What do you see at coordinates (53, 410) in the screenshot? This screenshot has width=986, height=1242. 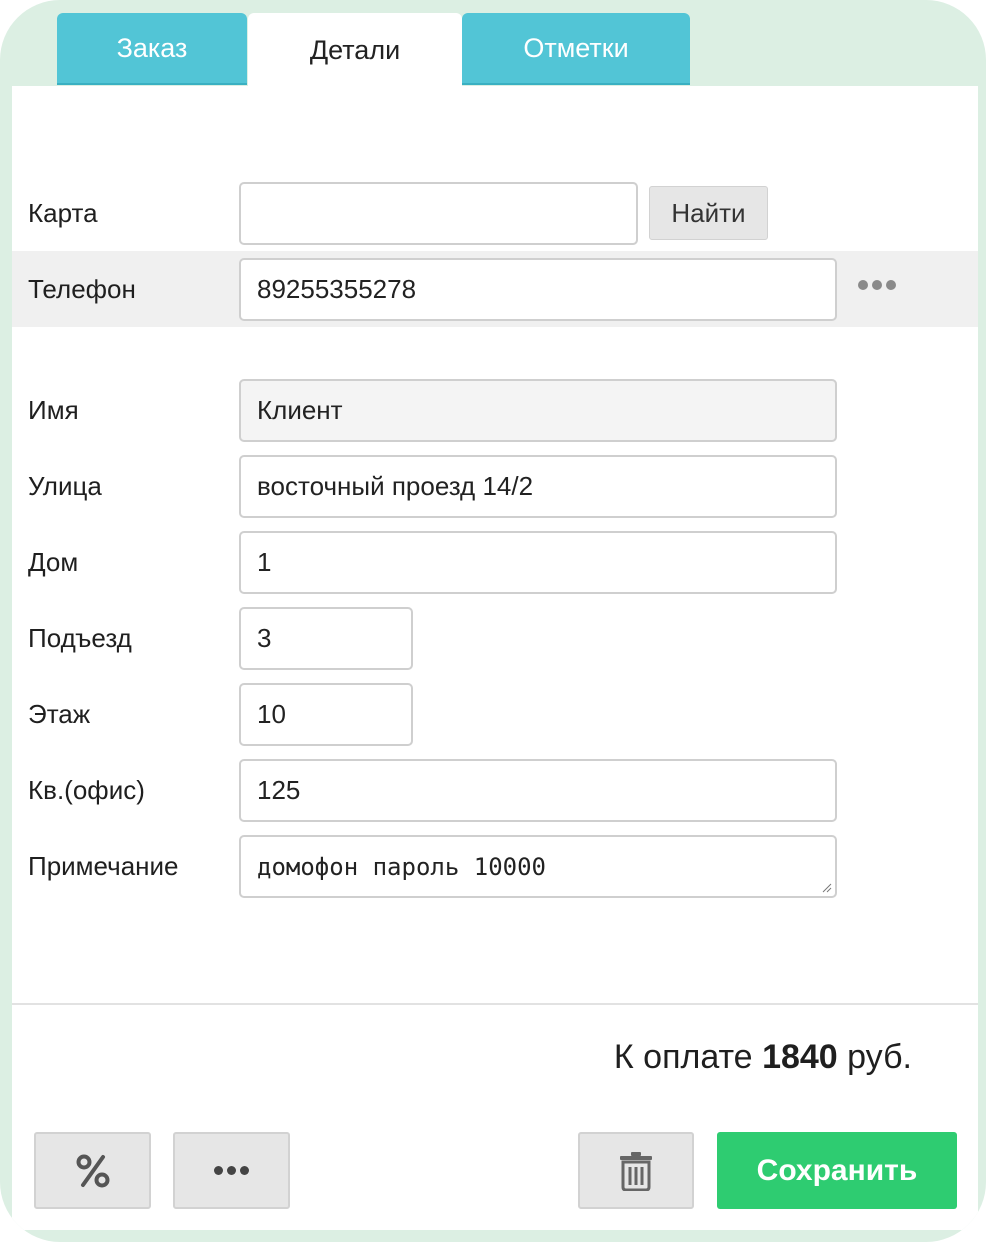 I see `name-label: Имя` at bounding box center [53, 410].